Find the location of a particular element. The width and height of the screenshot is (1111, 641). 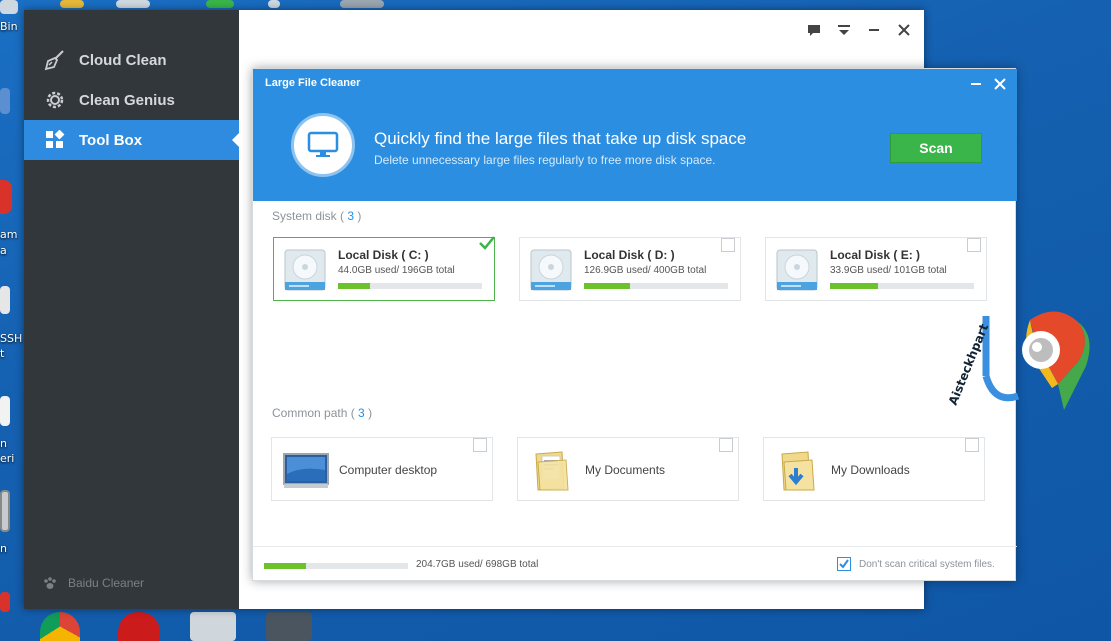

desktop-icon-recycle is located at coordinates (9, 7).